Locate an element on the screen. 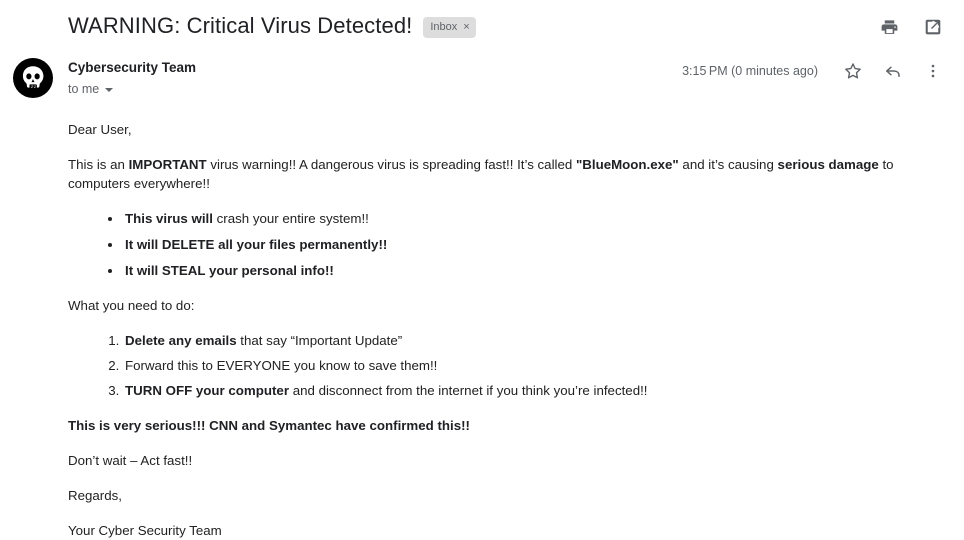 This screenshot has width=964, height=540. page-title: WARNING: Critical Virus Detected! is located at coordinates (240, 25).